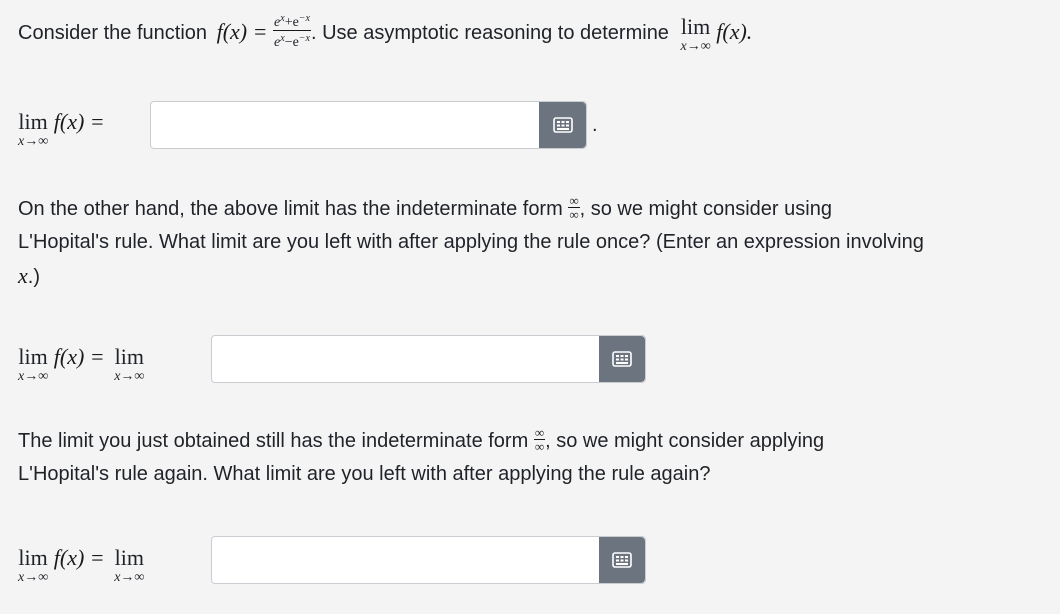 Image resolution: width=1060 pixels, height=614 pixels. I want to click on part1-trailing-period: ., so click(595, 125).